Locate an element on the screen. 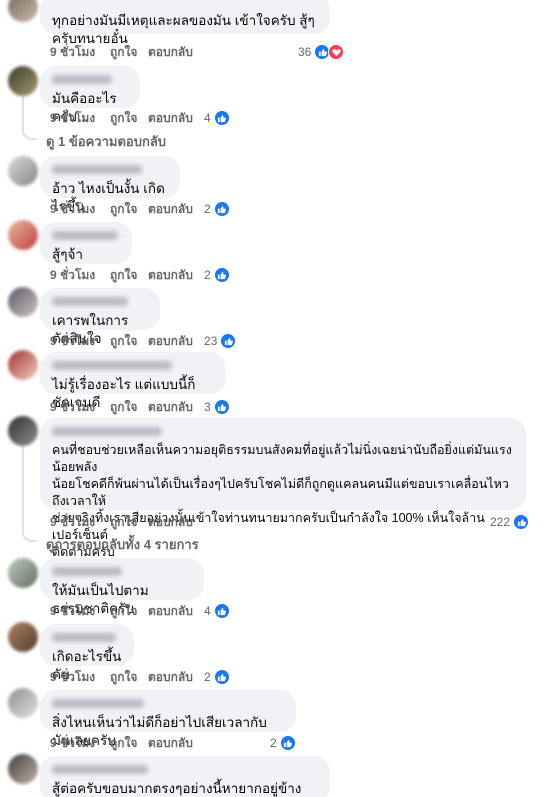 This screenshot has width=558, height=797. comment-bubble: เคารพในการตัดสินใจ is located at coordinates (100, 317).